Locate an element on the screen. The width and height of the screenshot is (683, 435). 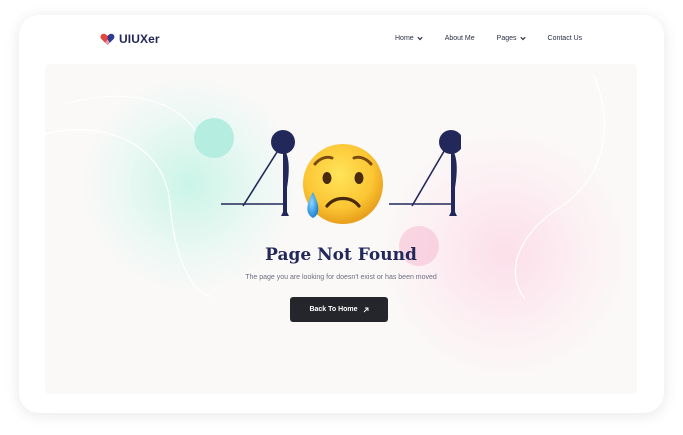
nav-item-label: Pages is located at coordinates (506, 38).